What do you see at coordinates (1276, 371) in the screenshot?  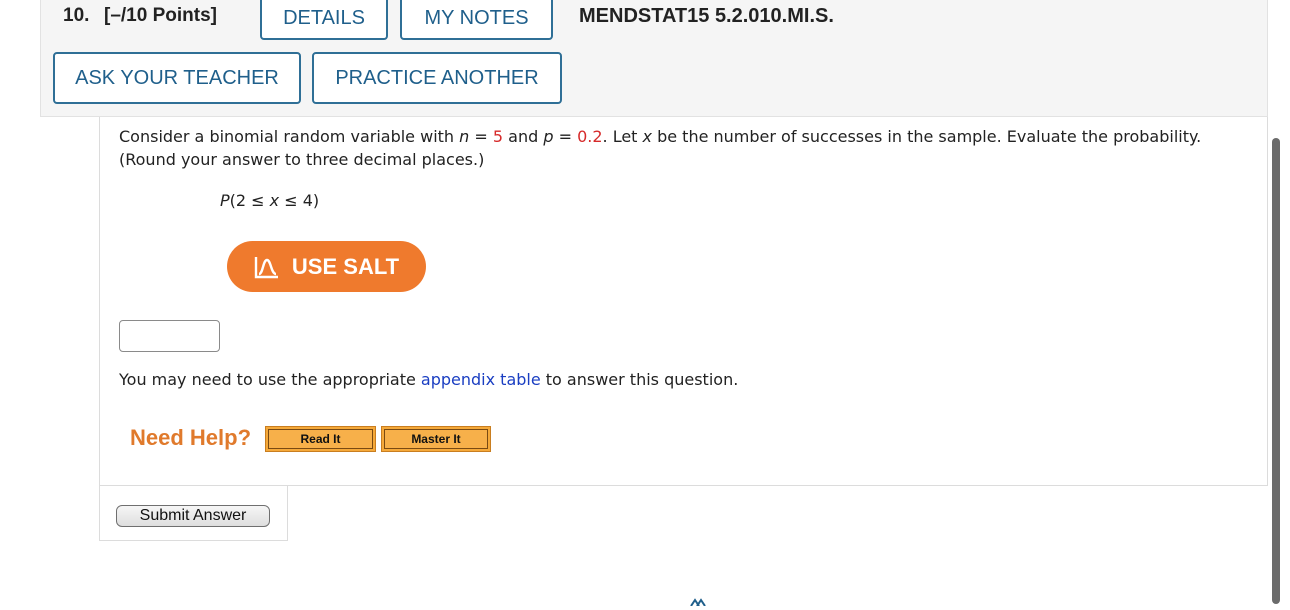 I see `scrollbar` at bounding box center [1276, 371].